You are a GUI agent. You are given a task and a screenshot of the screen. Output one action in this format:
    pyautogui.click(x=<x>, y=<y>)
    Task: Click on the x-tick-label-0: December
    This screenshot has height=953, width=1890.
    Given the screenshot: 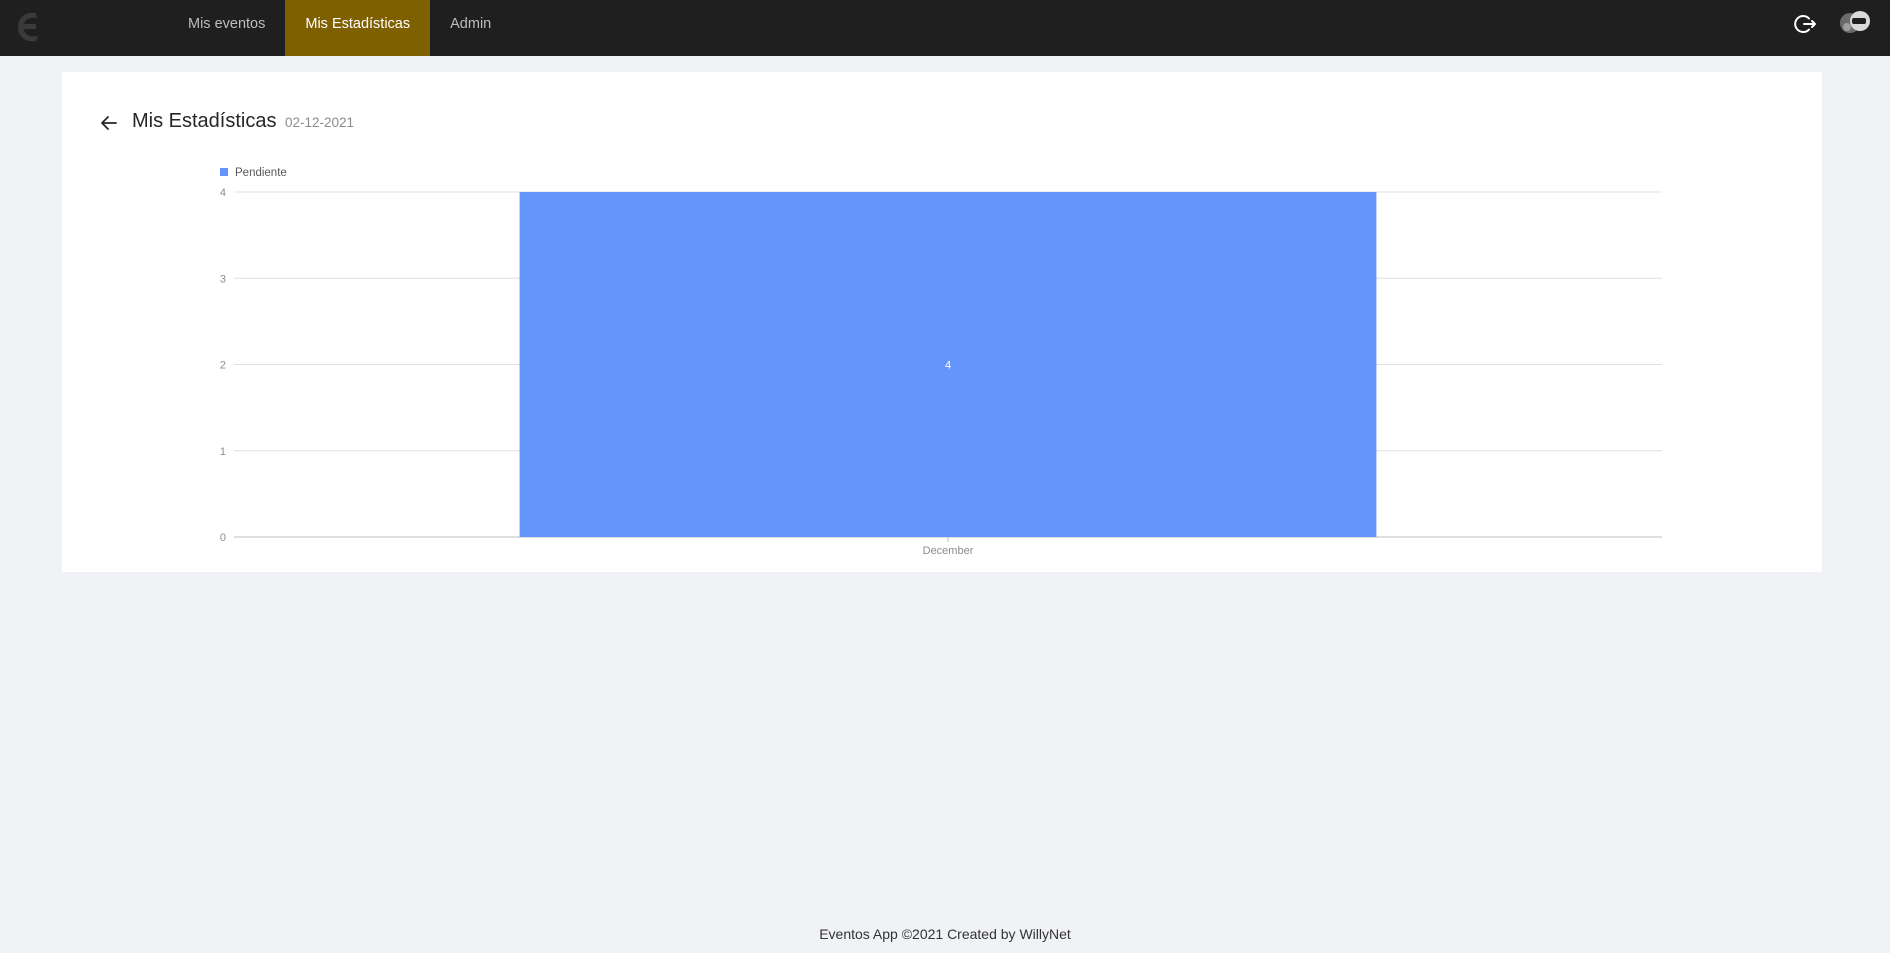 What is the action you would take?
    pyautogui.click(x=948, y=551)
    